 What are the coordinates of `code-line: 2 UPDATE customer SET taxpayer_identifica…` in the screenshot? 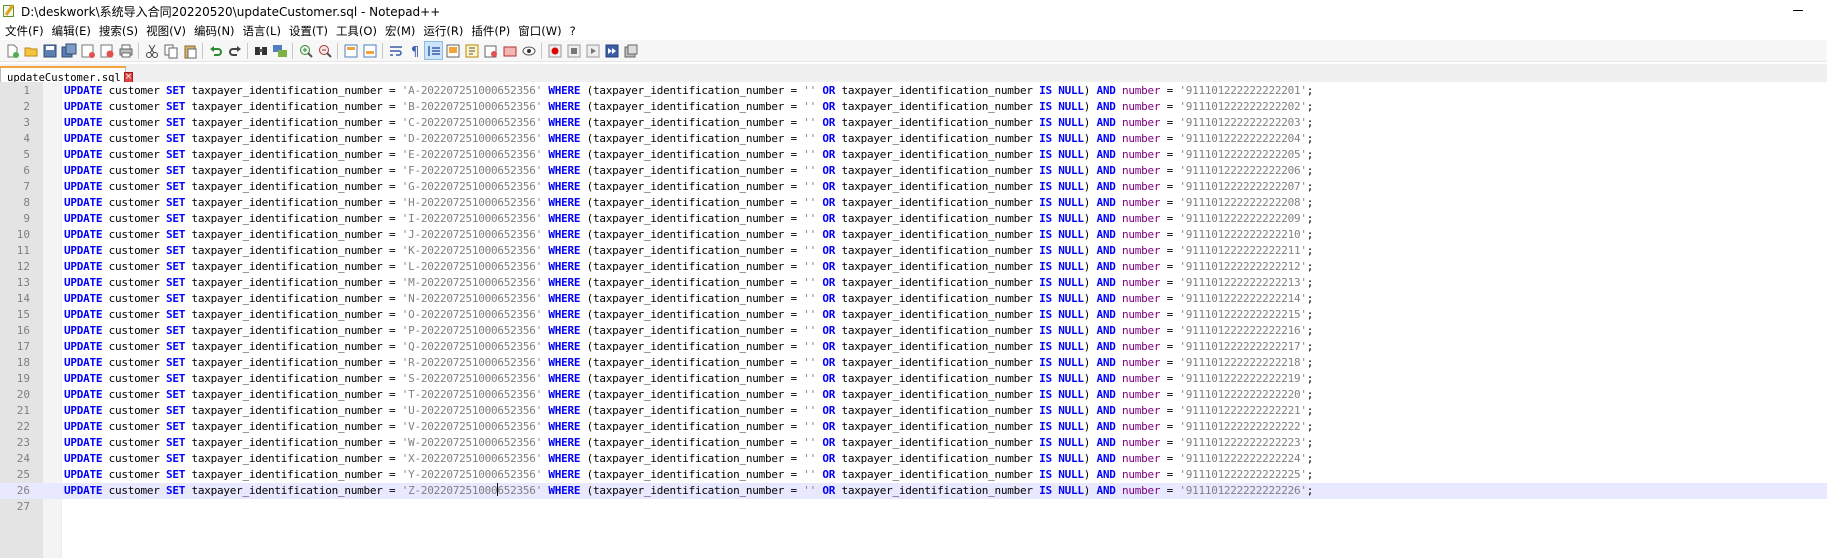 It's located at (913, 107).